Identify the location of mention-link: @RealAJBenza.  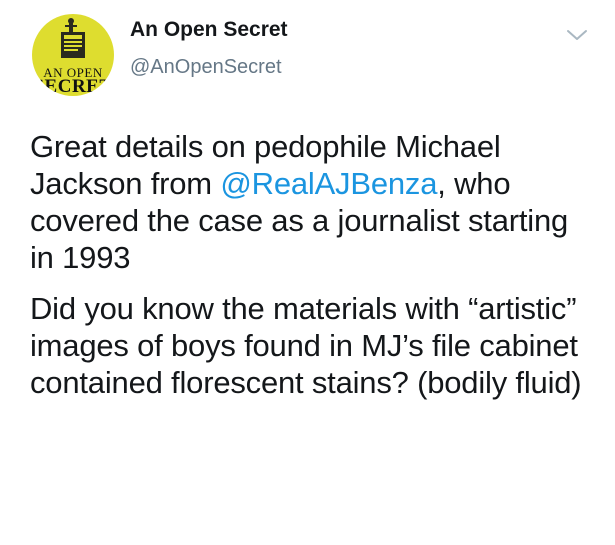
(328, 183).